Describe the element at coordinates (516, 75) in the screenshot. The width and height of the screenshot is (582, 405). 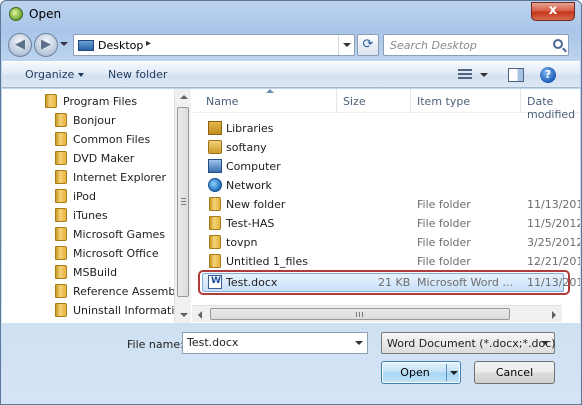
I see `preview-pane-icon` at that location.